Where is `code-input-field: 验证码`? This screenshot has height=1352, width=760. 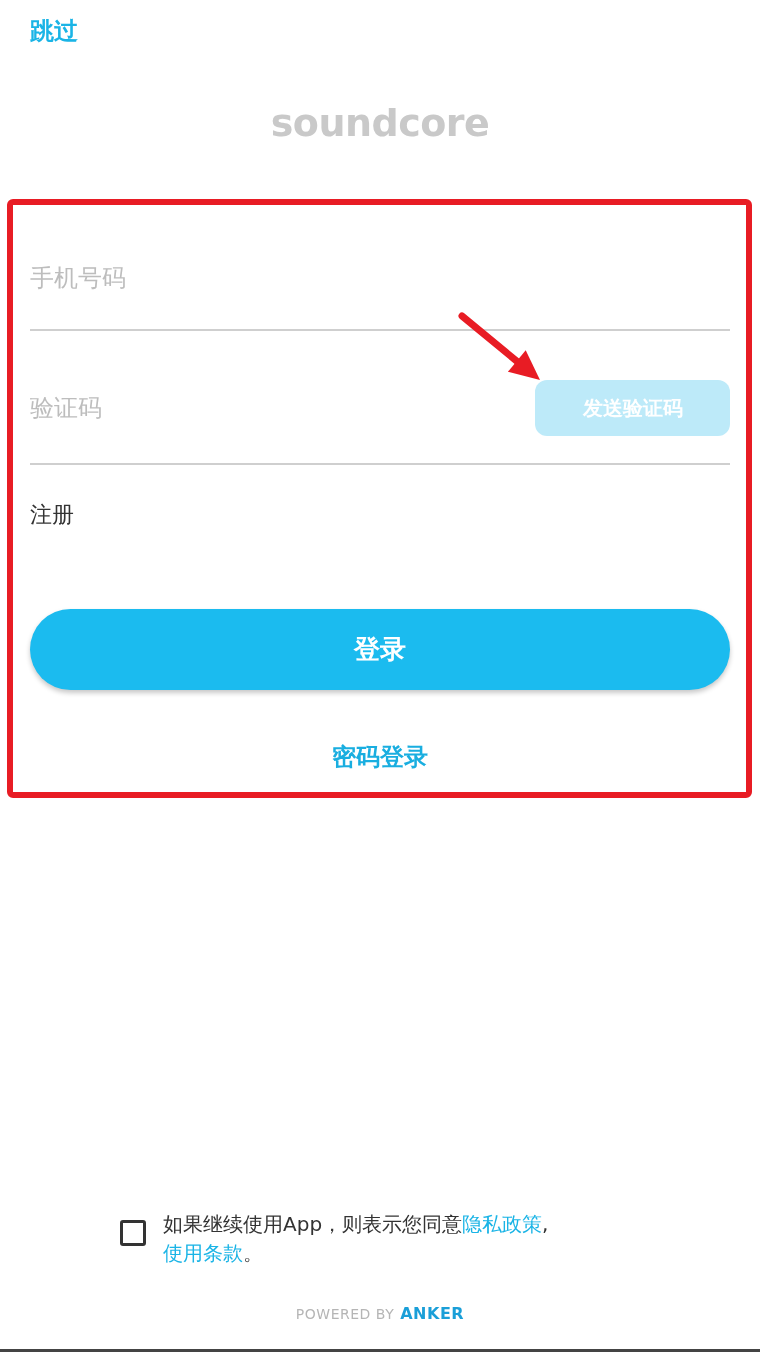 code-input-field: 验证码 is located at coordinates (274, 408).